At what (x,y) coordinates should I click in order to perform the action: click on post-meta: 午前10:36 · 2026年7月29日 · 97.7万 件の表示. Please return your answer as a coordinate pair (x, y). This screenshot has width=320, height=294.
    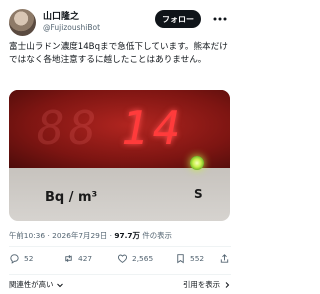
    Looking at the image, I should click on (90, 235).